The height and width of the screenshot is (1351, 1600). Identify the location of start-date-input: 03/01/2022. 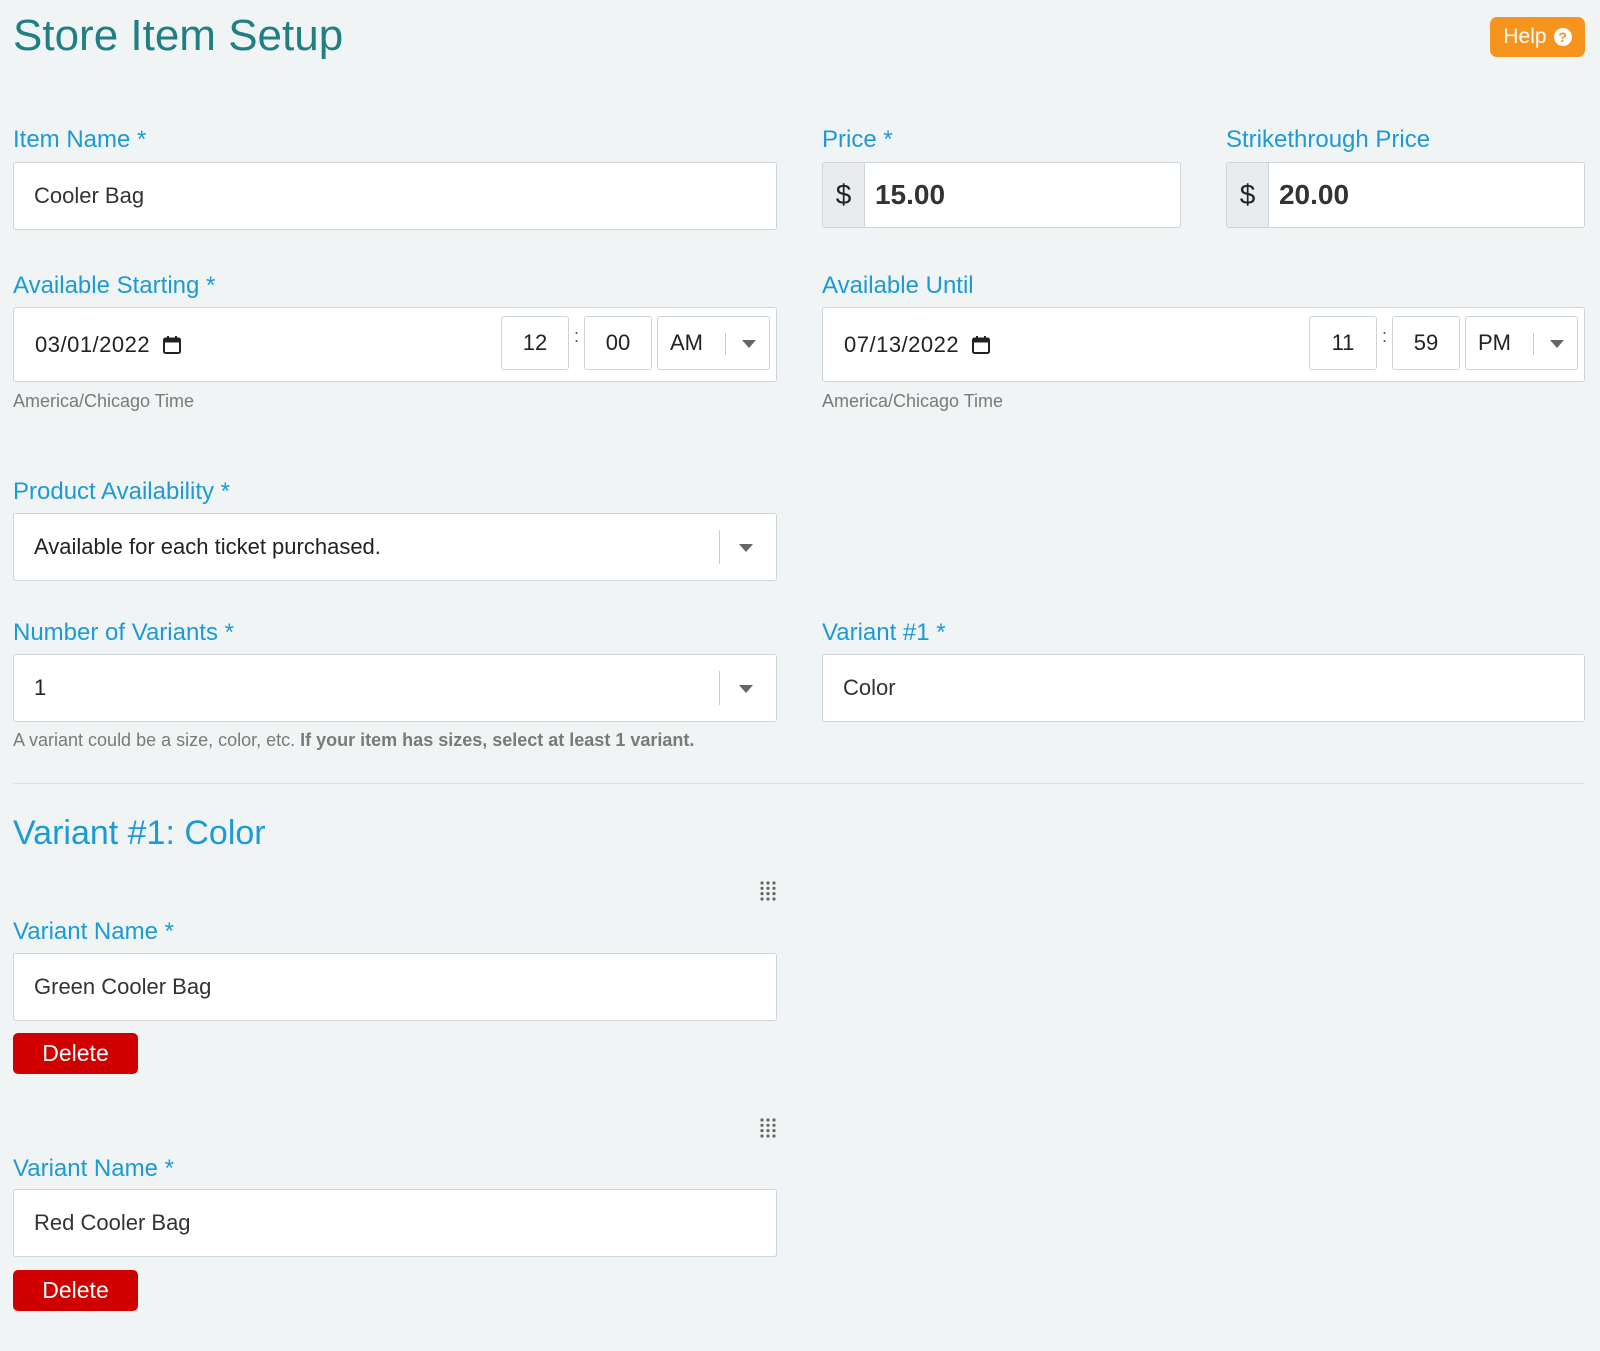
(92, 345).